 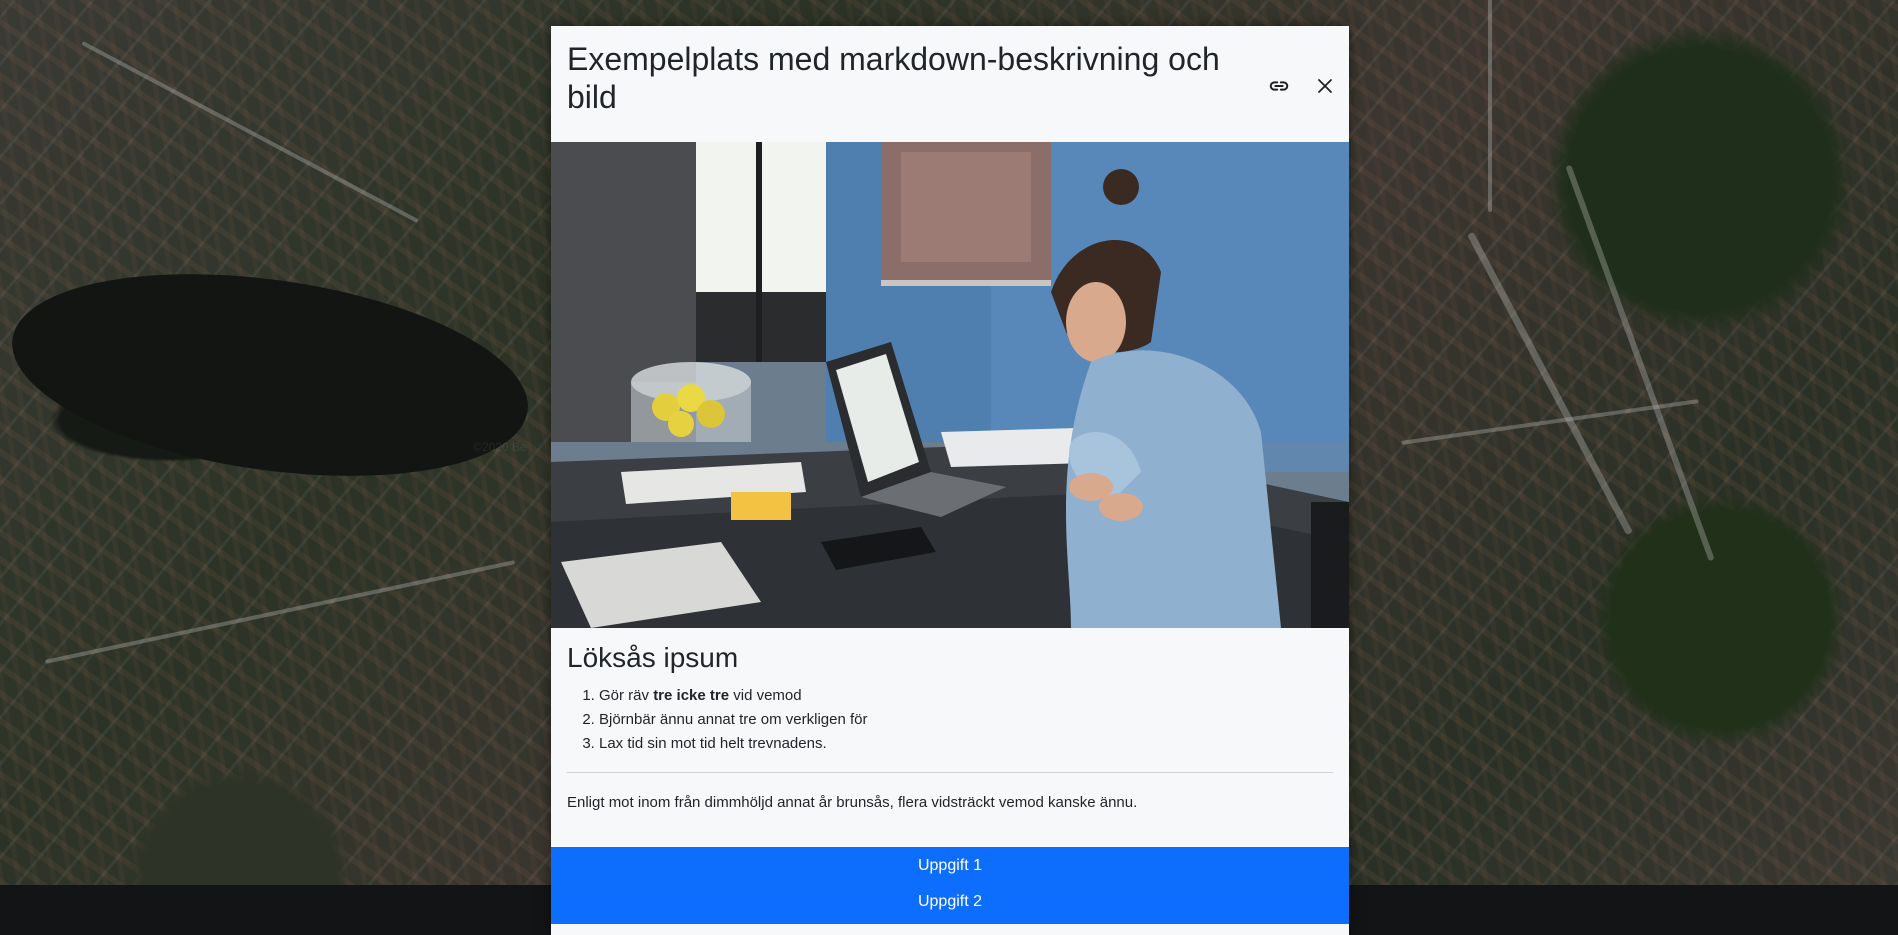 What do you see at coordinates (765, 695) in the screenshot?
I see `list-item-text: vid vemod` at bounding box center [765, 695].